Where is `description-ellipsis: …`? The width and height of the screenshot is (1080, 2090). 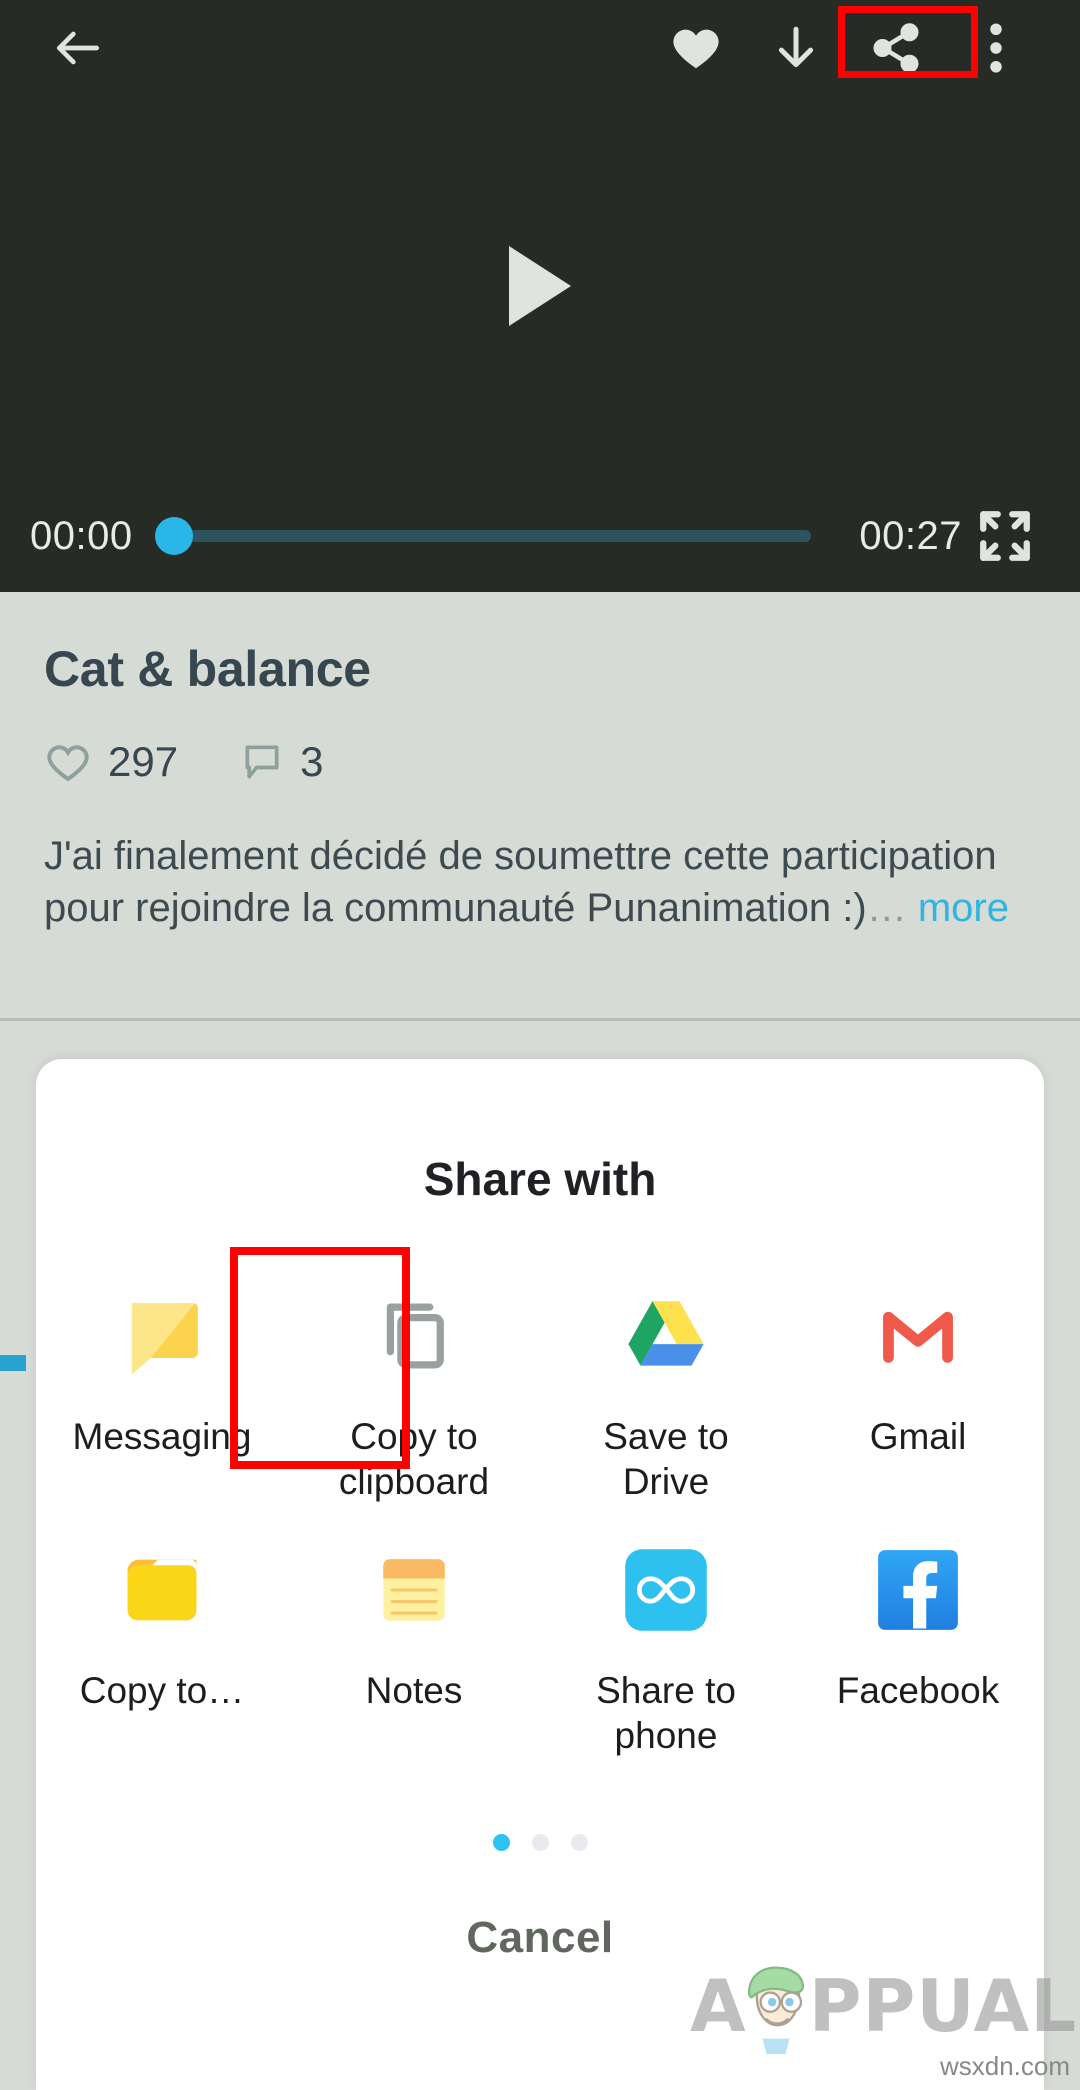
description-ellipsis: … is located at coordinates (886, 908).